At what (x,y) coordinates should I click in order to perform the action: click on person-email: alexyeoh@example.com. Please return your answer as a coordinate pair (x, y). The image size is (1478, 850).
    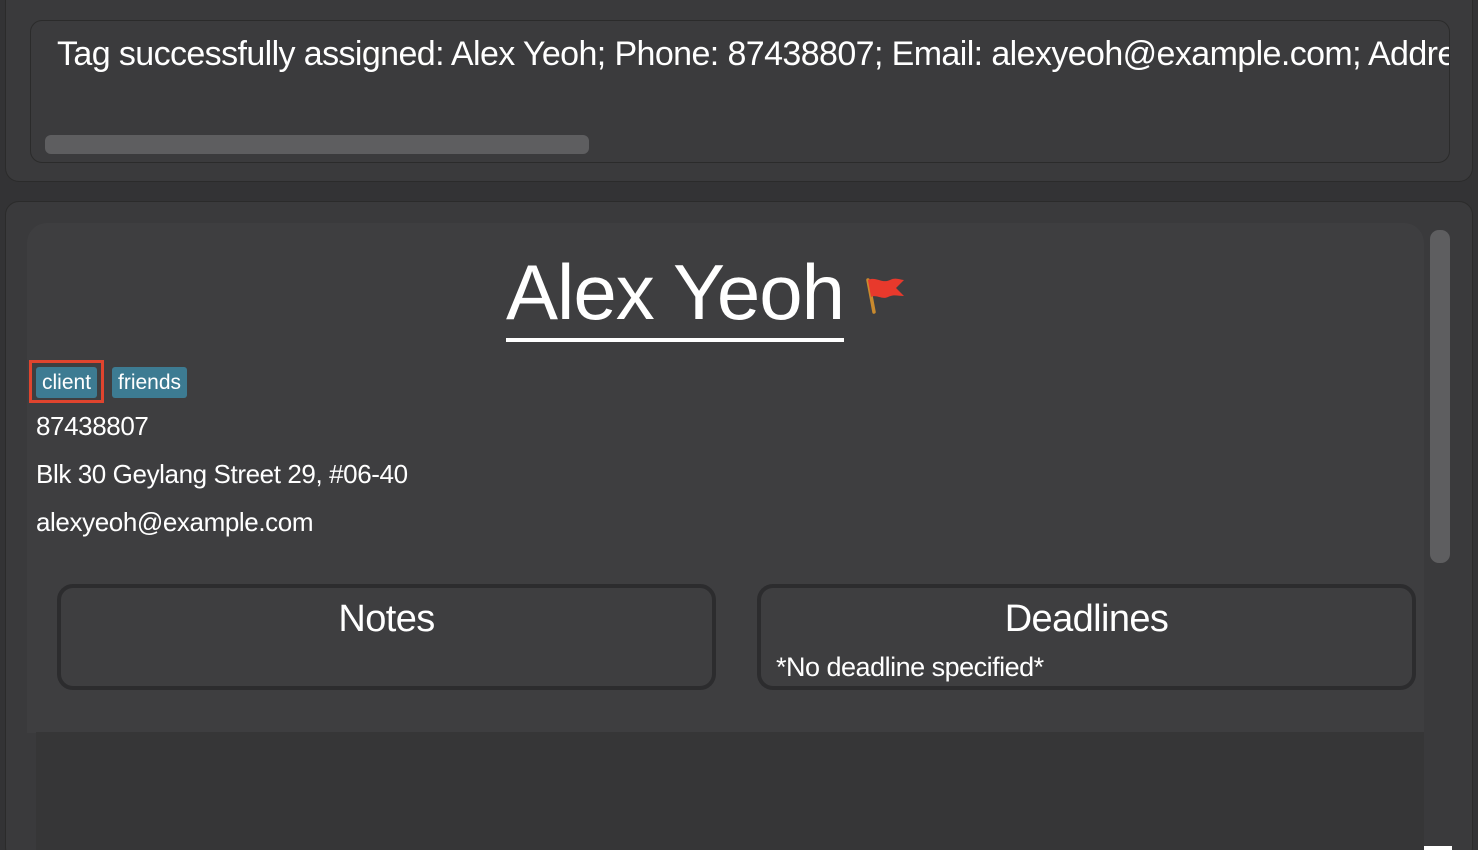
    Looking at the image, I should click on (175, 522).